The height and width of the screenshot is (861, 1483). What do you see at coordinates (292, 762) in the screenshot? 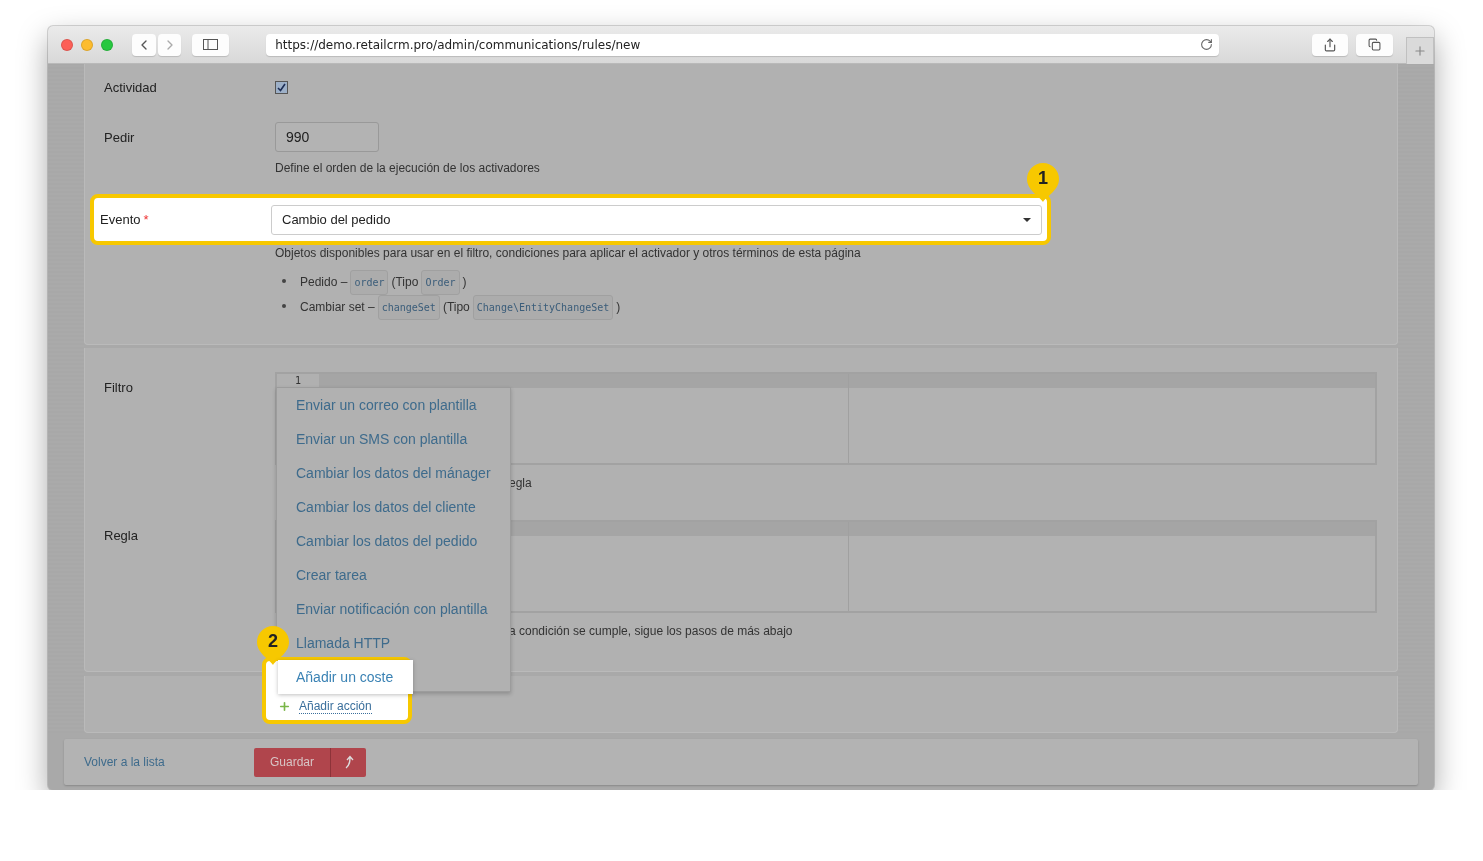
I see `save-button: Guardar` at bounding box center [292, 762].